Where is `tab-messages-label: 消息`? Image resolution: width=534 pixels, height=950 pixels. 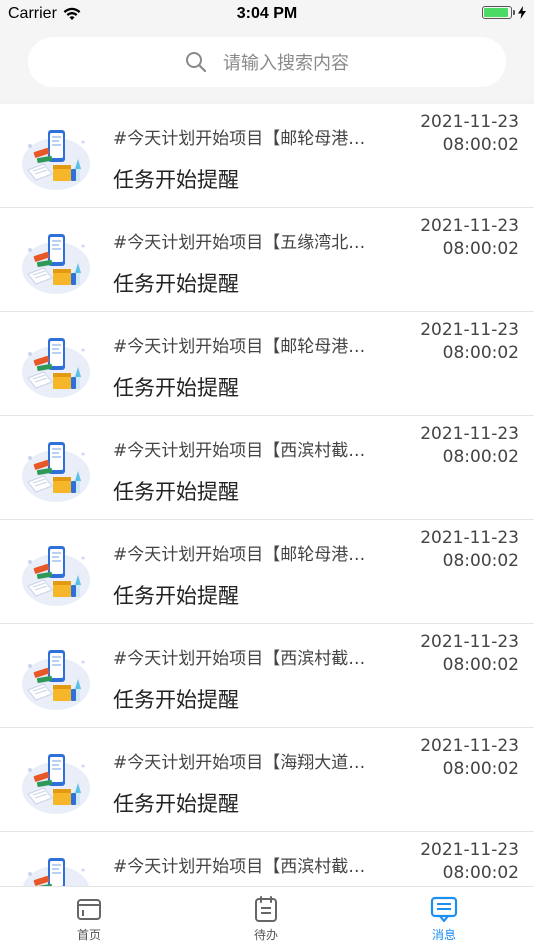 tab-messages-label: 消息 is located at coordinates (443, 935).